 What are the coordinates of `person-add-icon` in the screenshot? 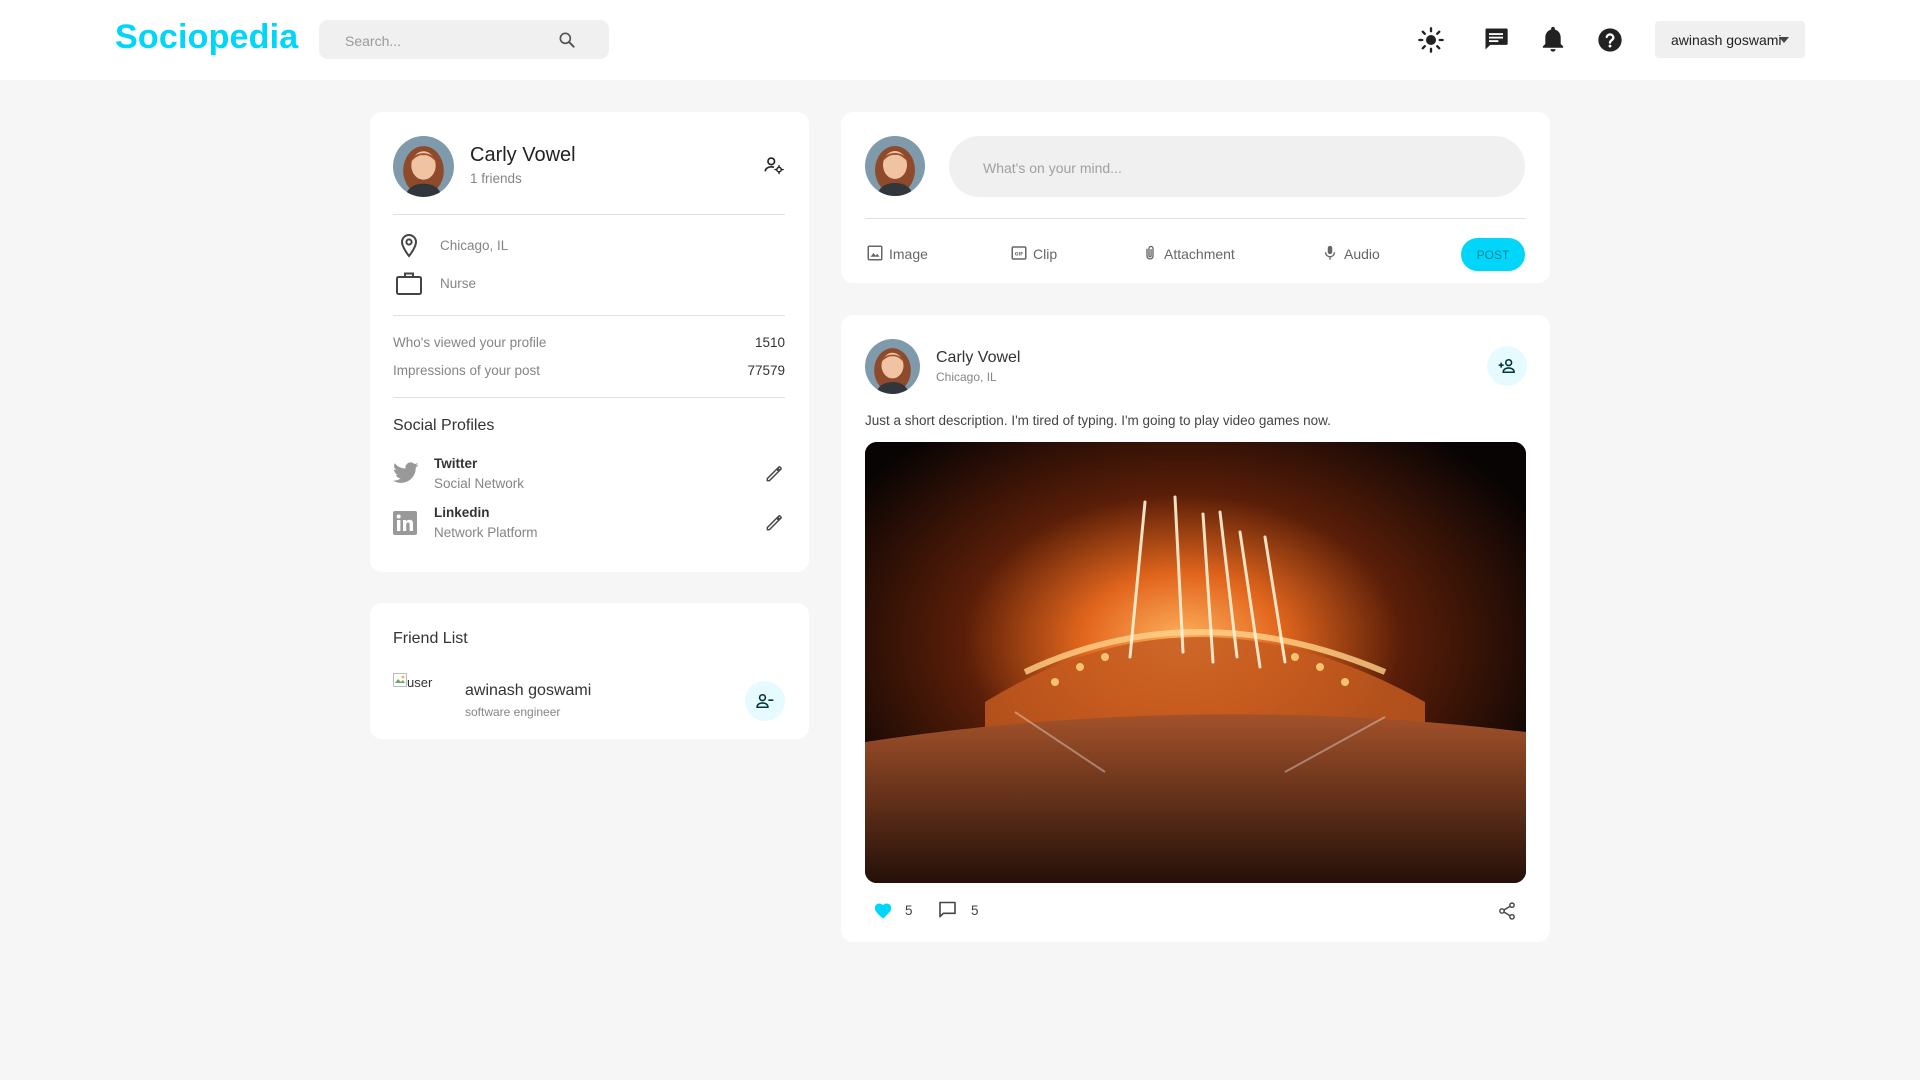 It's located at (1506, 366).